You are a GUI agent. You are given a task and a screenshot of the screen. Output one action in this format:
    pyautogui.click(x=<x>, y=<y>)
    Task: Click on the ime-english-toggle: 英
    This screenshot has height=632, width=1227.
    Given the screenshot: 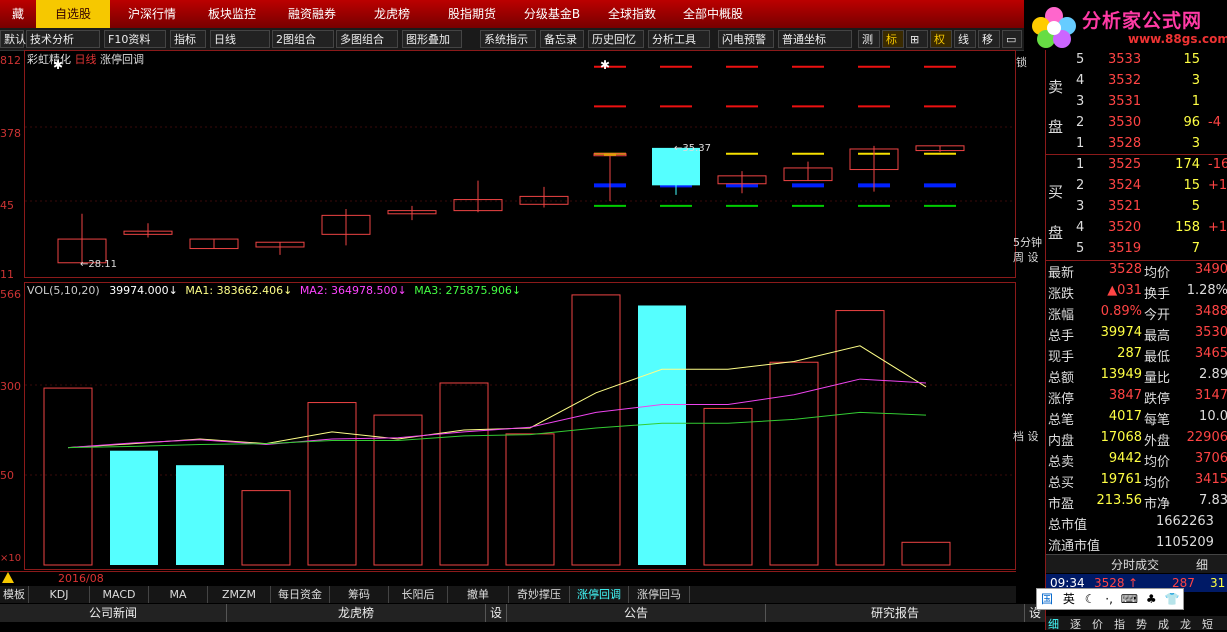 What is the action you would take?
    pyautogui.click(x=1069, y=599)
    